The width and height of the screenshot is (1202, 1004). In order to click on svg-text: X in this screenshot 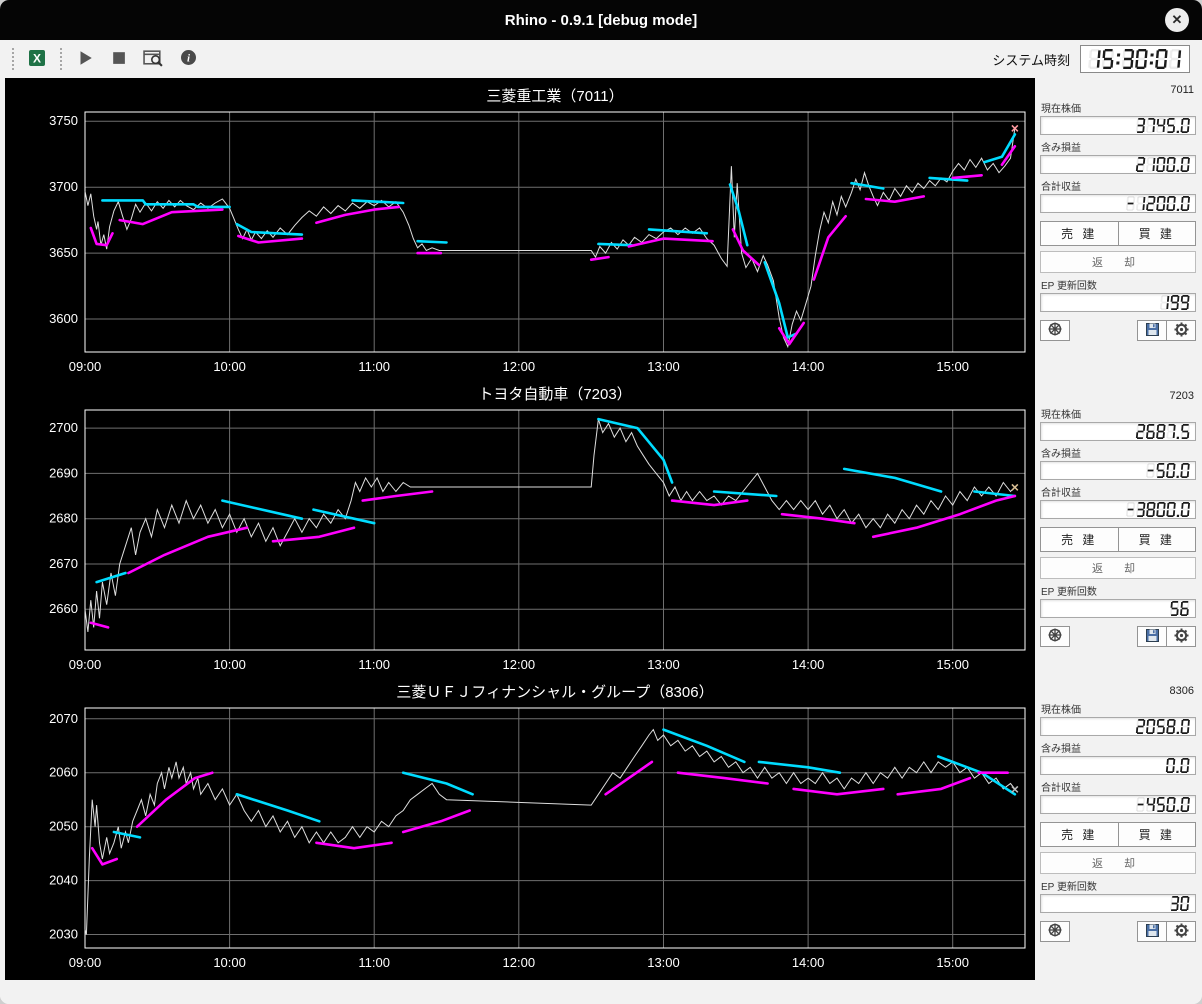, I will do `click(37, 58)`.